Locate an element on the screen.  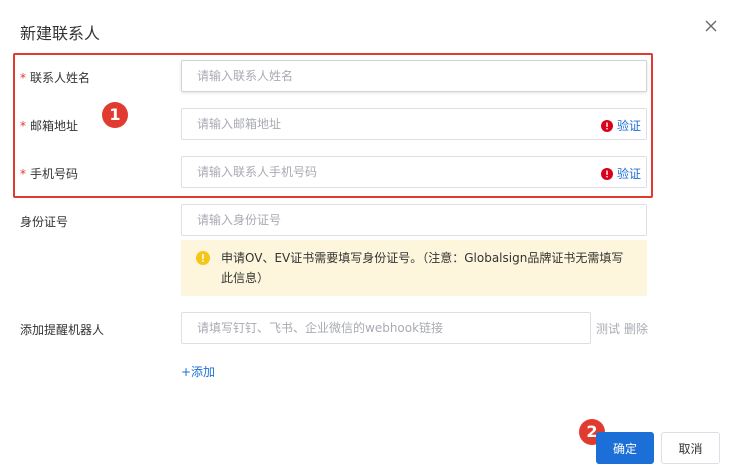
email-label: * 邮箱地址 is located at coordinates (49, 126).